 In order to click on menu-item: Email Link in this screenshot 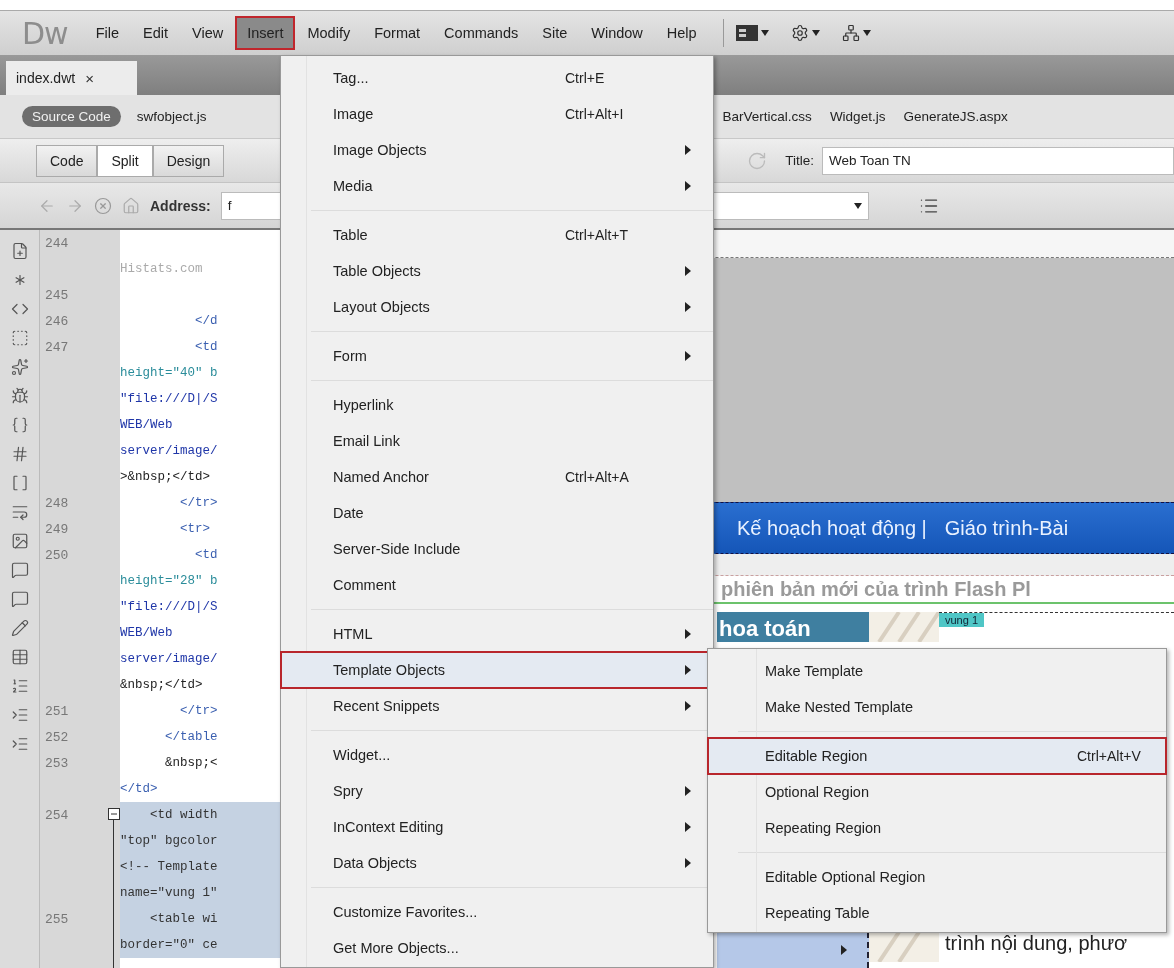, I will do `click(497, 441)`.